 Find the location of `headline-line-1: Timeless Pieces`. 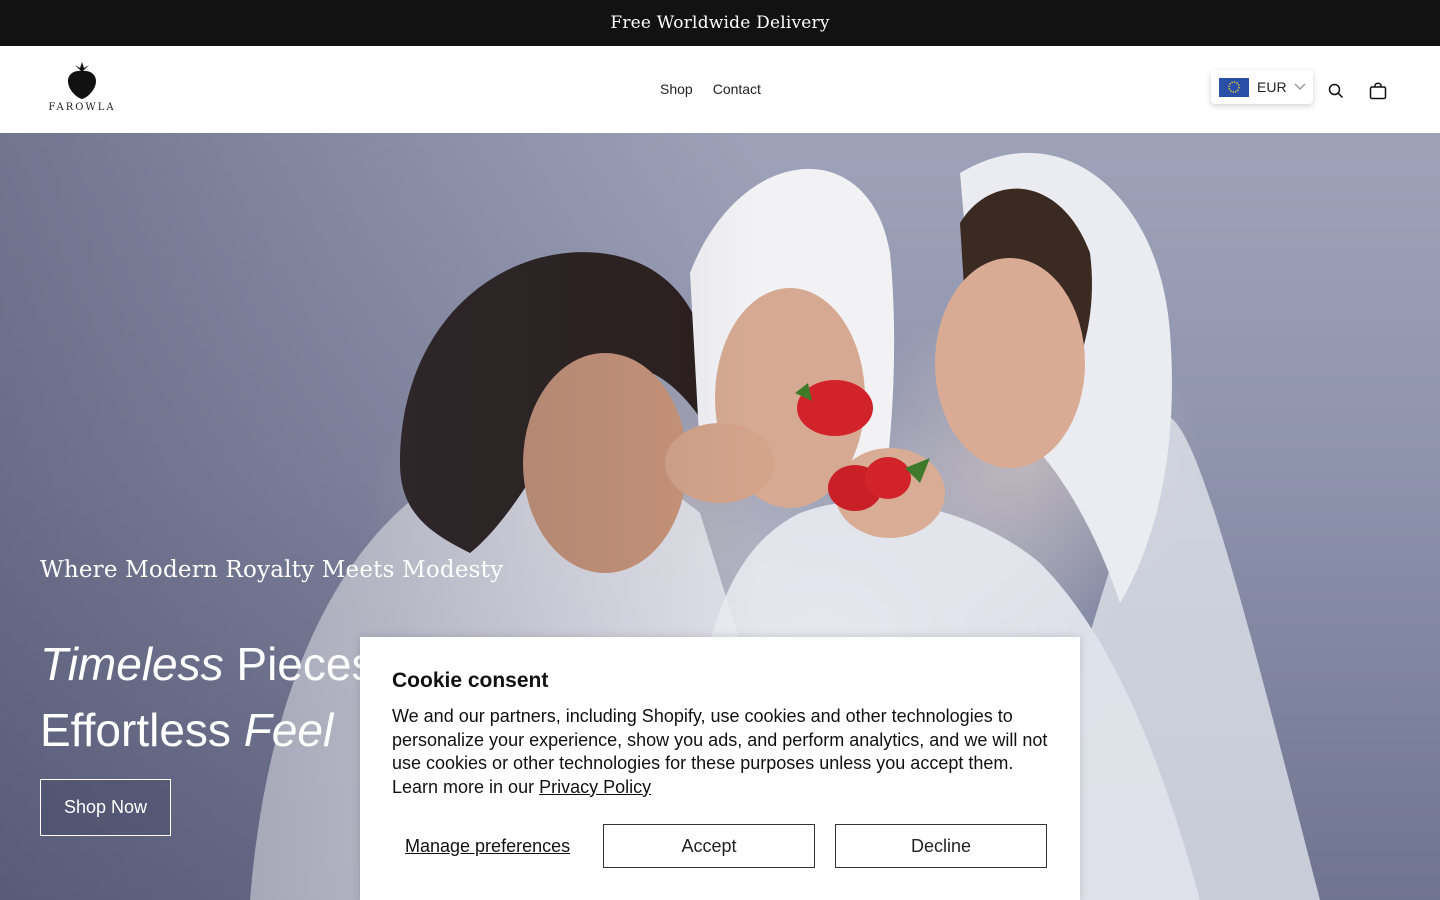

headline-line-1: Timeless Pieces is located at coordinates (207, 664).